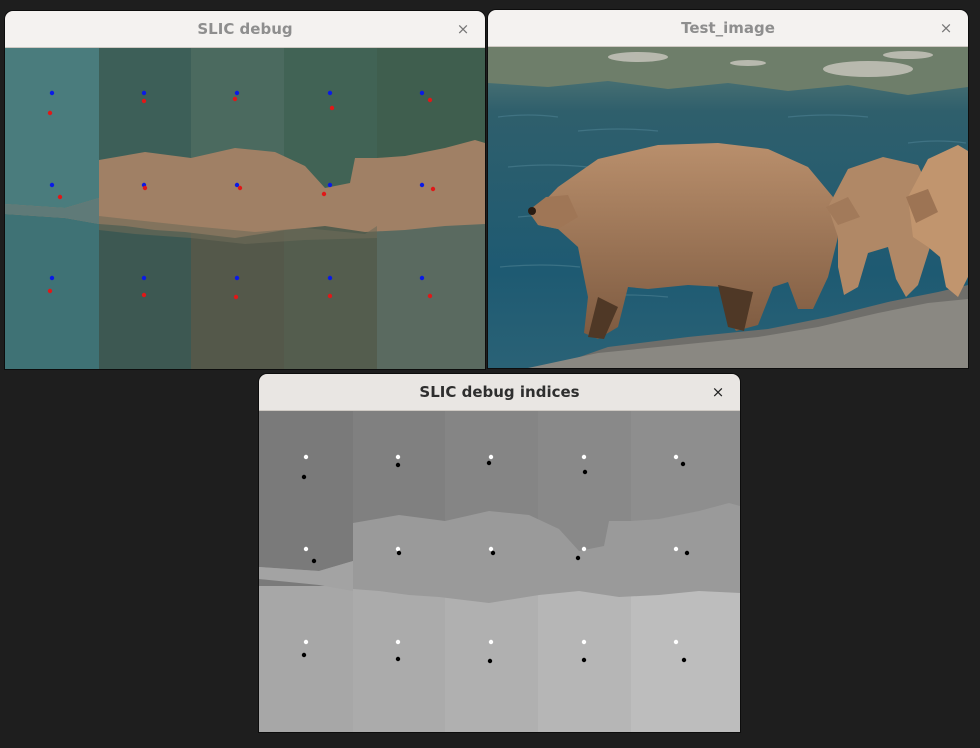 Image resolution: width=980 pixels, height=748 pixels. I want to click on window-title: SLIC debug, so click(245, 29).